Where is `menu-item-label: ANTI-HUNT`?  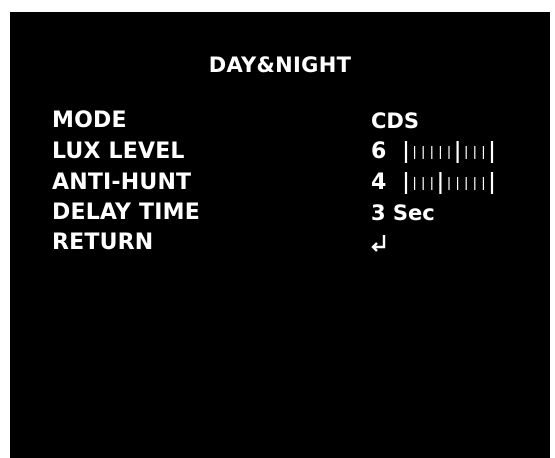
menu-item-label: ANTI-HUNT is located at coordinates (122, 182).